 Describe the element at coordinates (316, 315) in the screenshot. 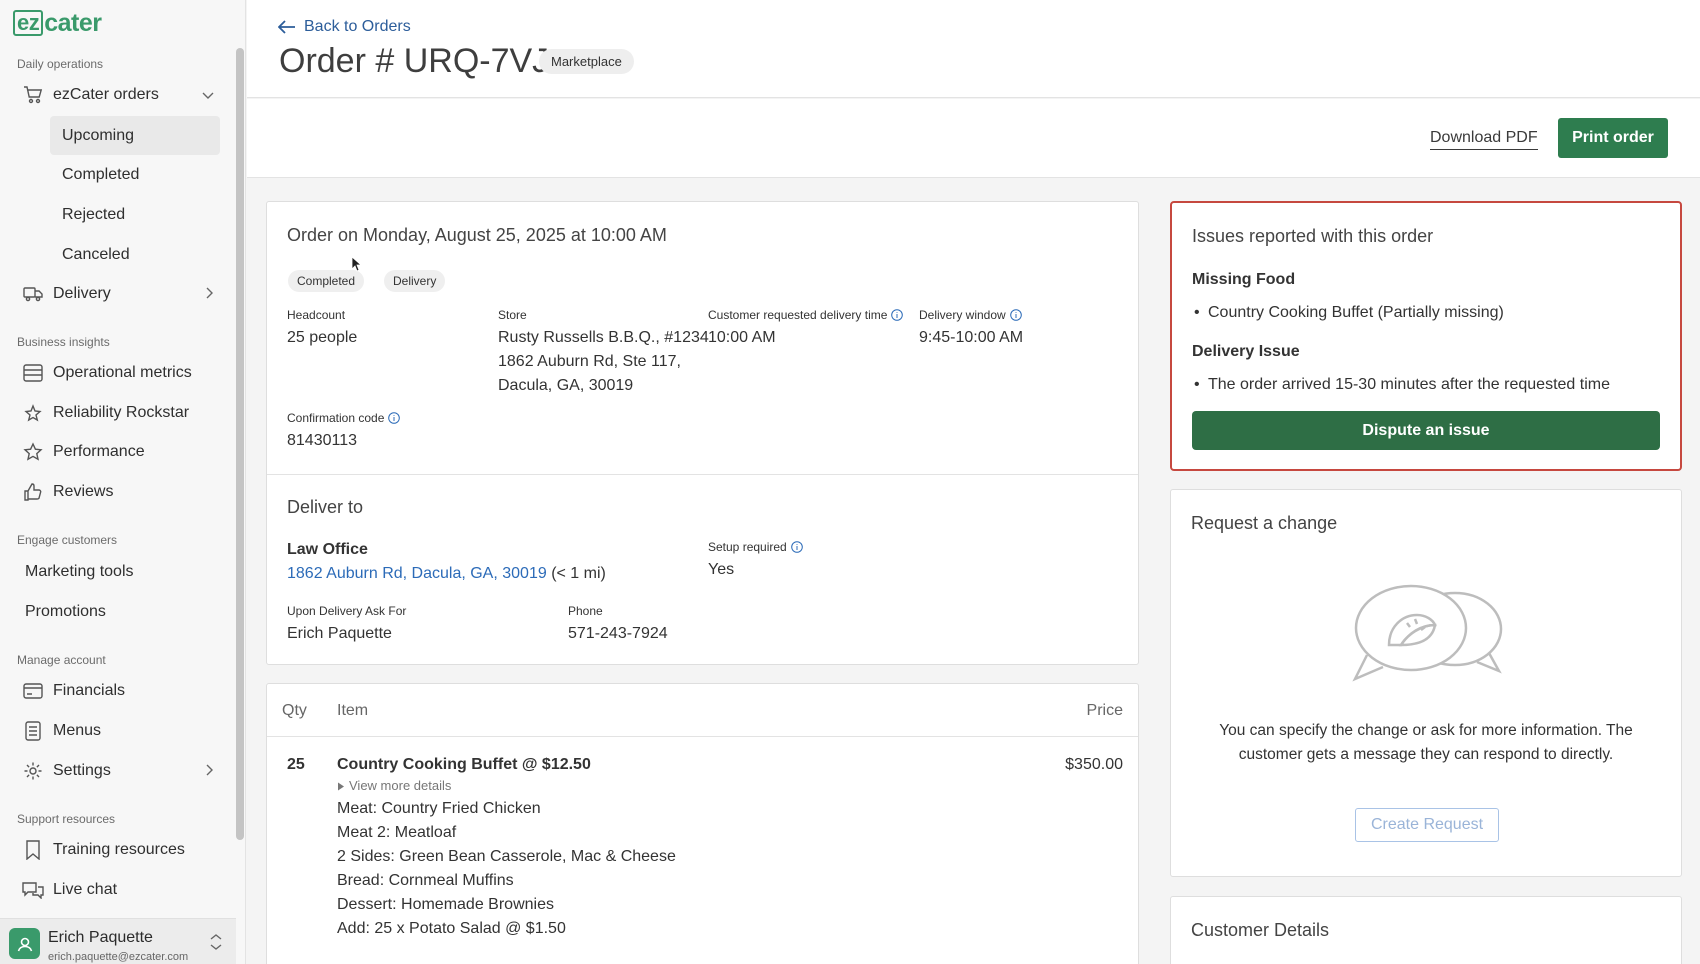

I see `headcount-label: Headcount` at that location.